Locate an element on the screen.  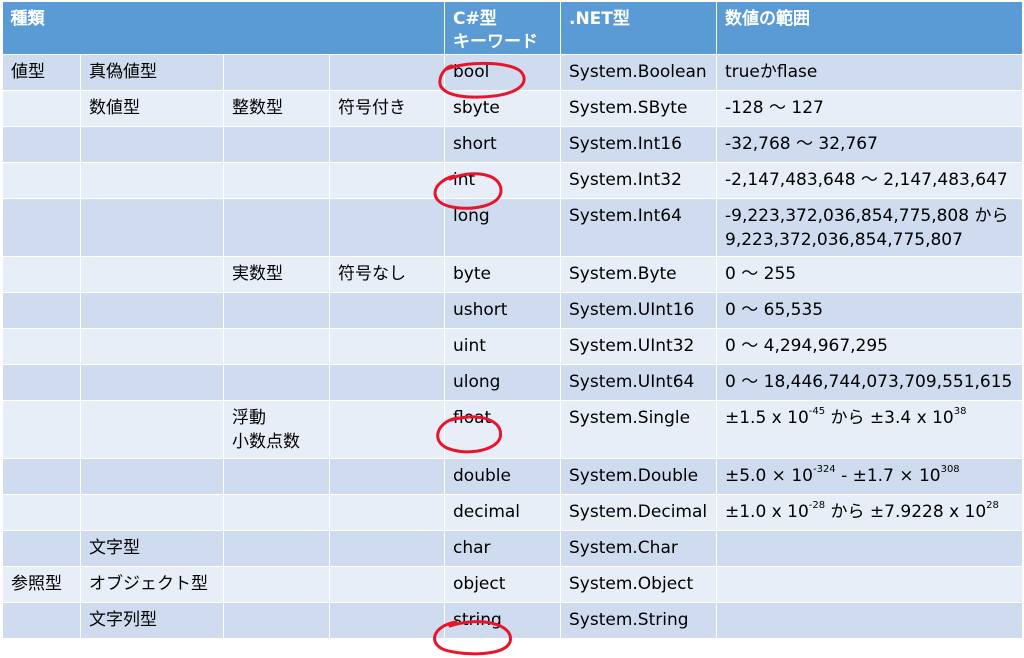
range-exp-2: 38 is located at coordinates (960, 411).